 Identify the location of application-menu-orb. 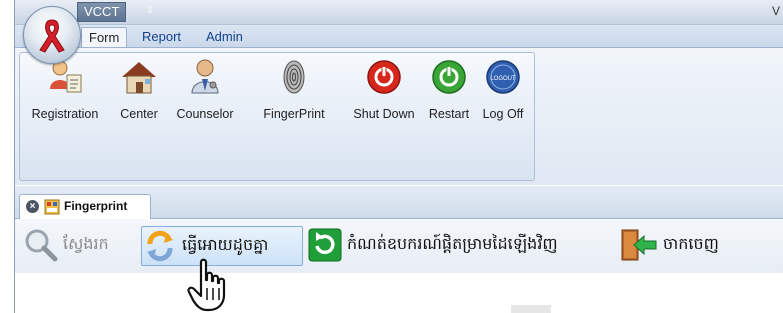
(52, 35).